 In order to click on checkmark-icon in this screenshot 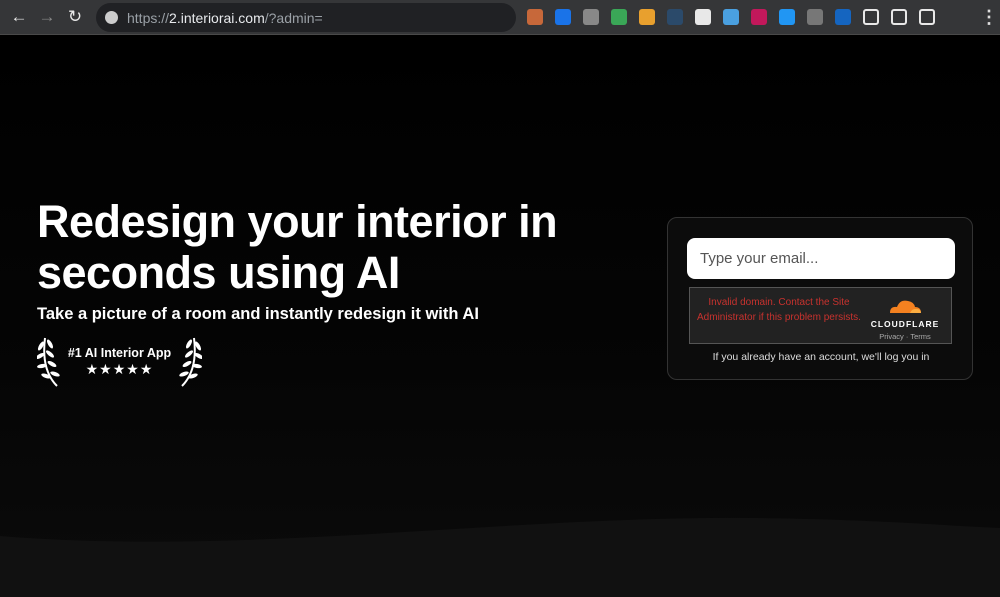, I will do `click(843, 17)`.